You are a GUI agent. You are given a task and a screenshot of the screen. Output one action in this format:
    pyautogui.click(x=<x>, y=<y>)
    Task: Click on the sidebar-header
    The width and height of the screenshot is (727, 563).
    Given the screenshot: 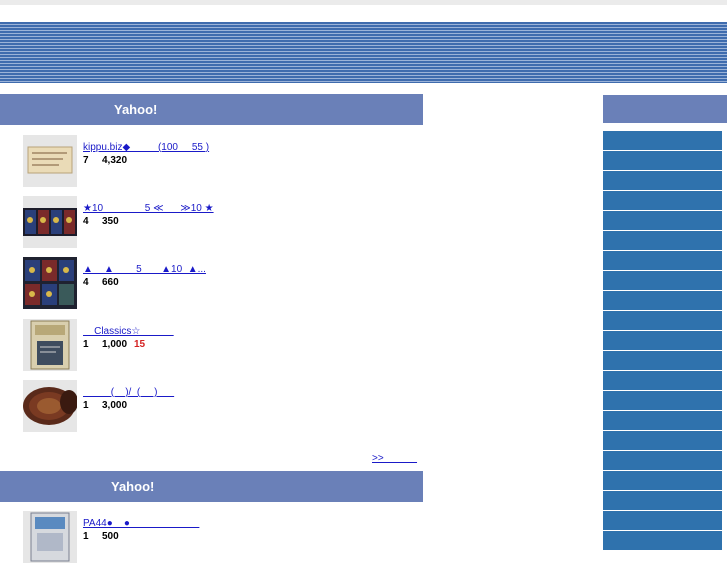 What is the action you would take?
    pyautogui.click(x=665, y=109)
    